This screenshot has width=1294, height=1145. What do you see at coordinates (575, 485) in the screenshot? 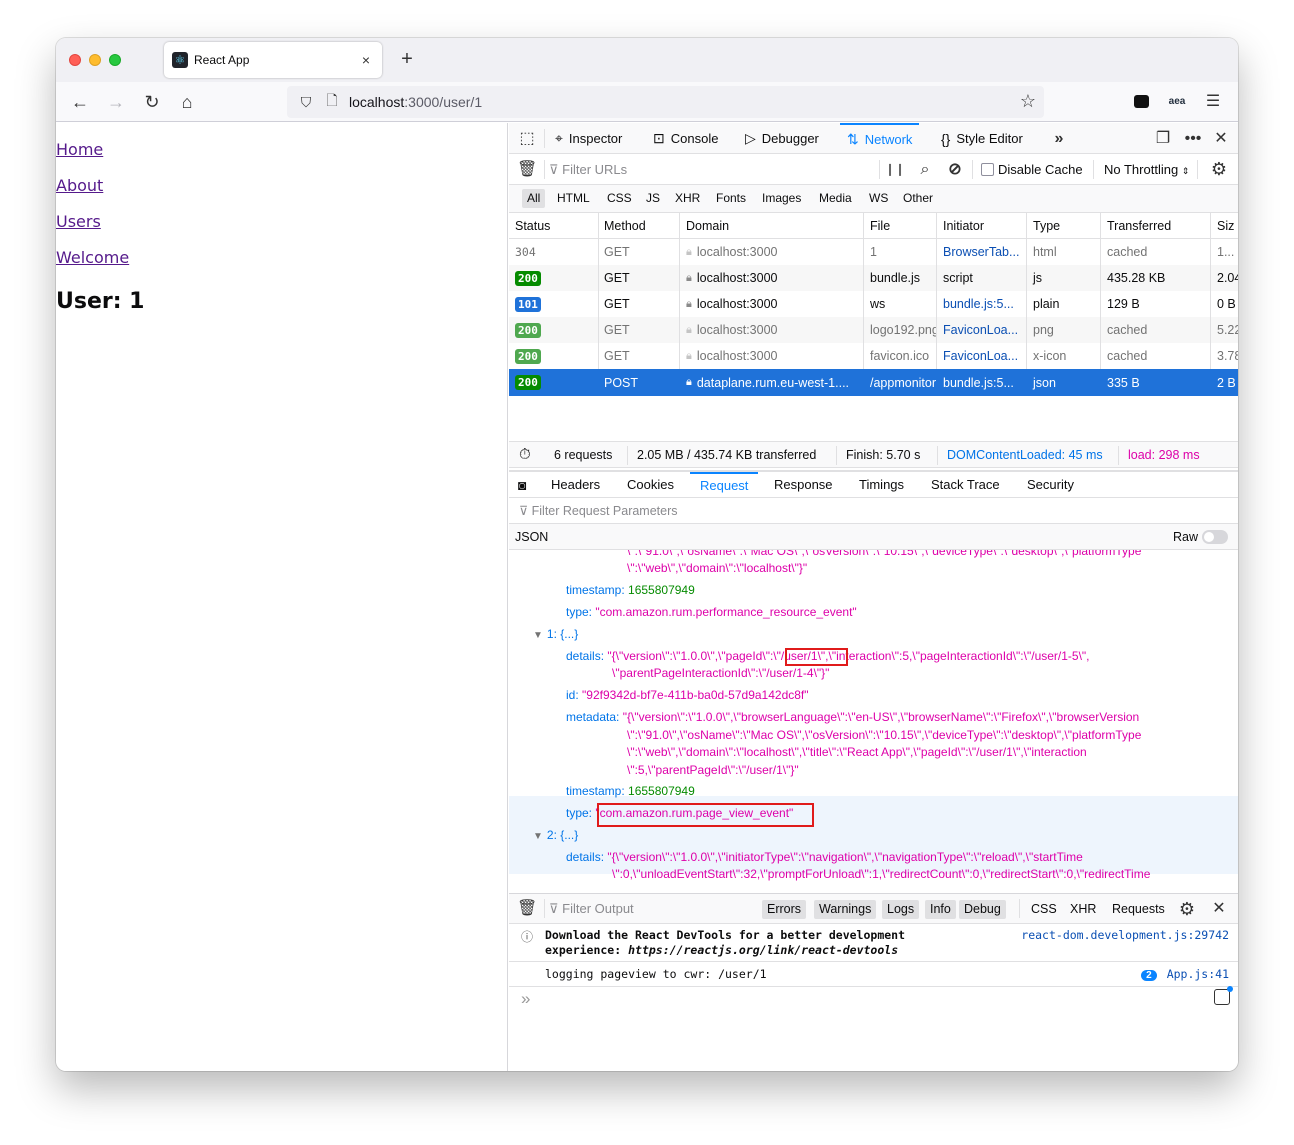
I see `tab-headers: Headers` at bounding box center [575, 485].